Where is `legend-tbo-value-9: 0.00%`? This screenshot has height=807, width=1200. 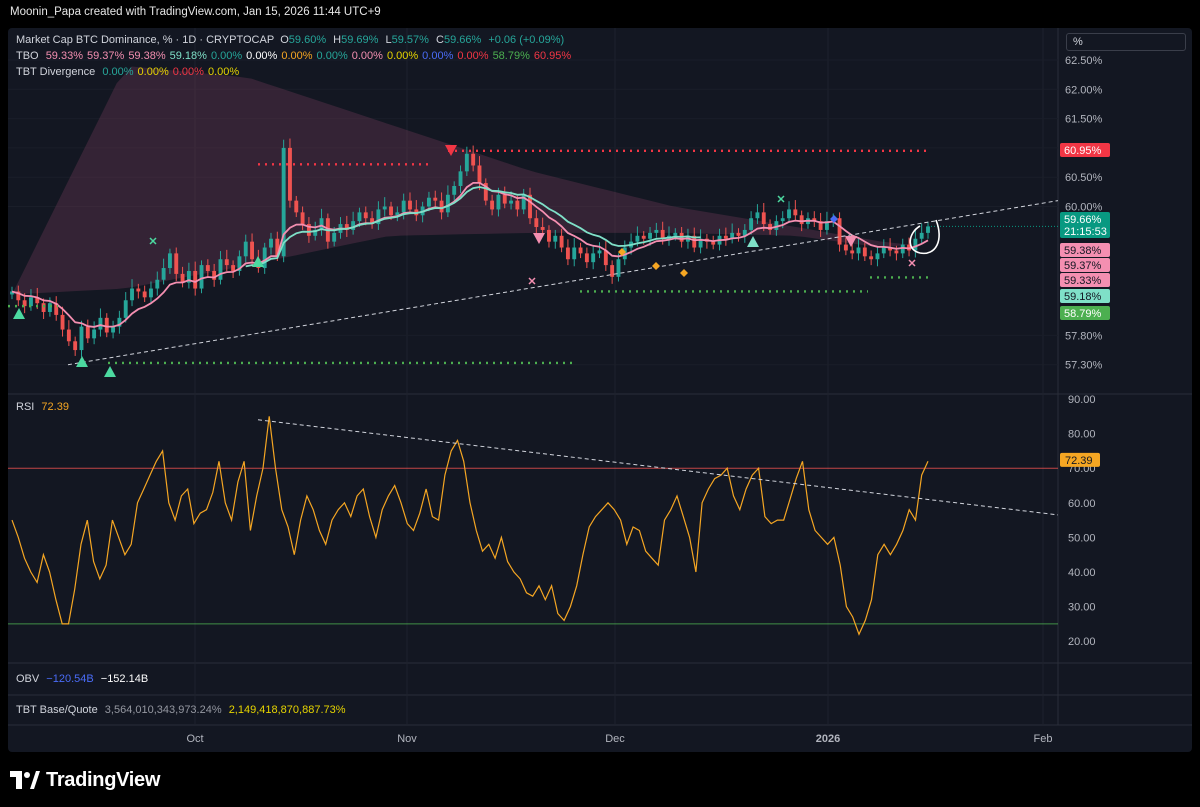
legend-tbo-value-9: 0.00% is located at coordinates (402, 56).